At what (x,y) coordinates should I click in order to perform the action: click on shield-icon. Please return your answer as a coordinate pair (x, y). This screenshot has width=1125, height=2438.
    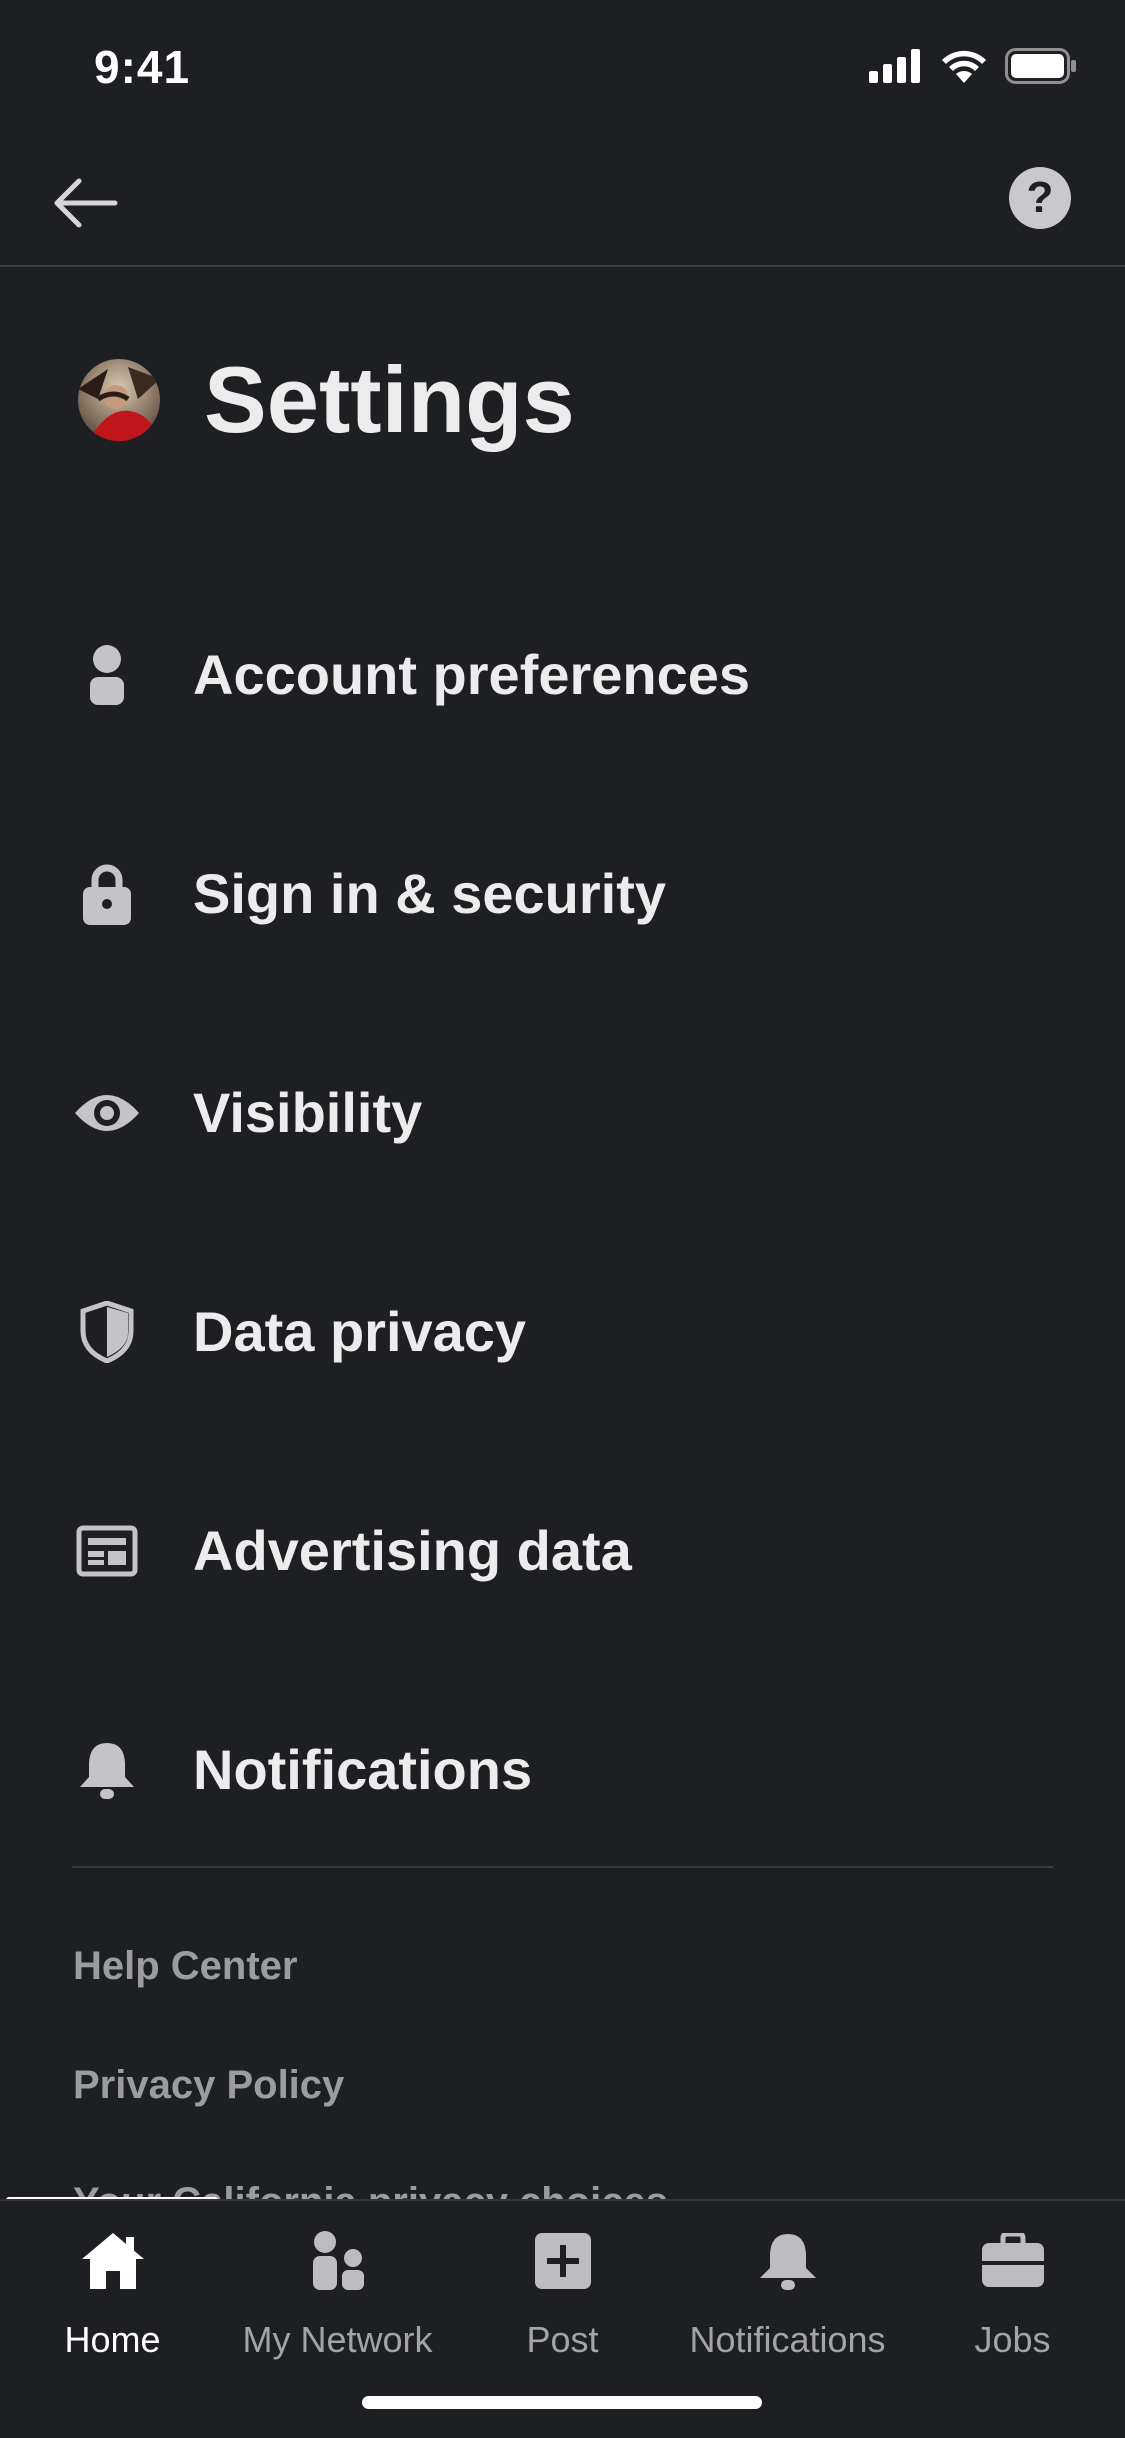
    Looking at the image, I should click on (107, 1332).